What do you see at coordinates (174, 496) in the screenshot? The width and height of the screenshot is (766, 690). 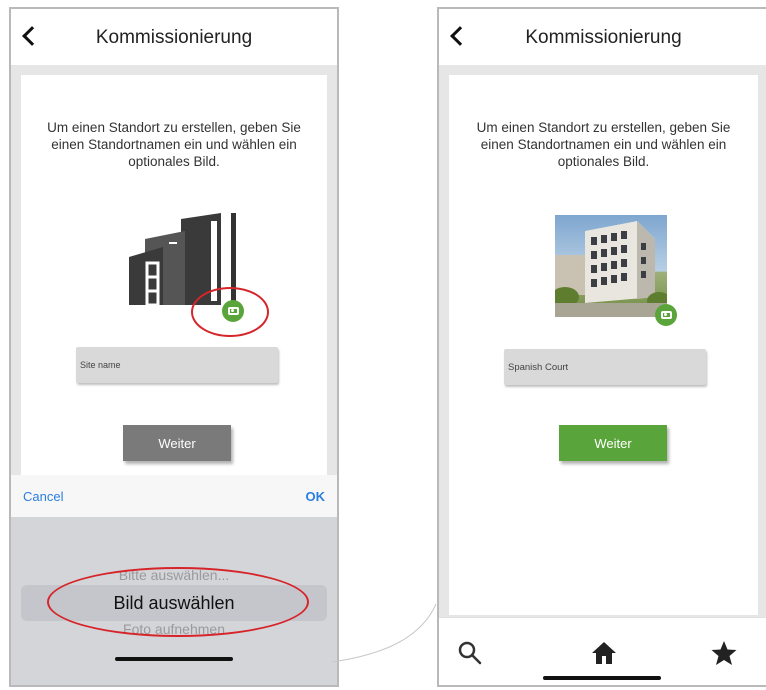 I see `picker-toolbar: Cancel OK` at bounding box center [174, 496].